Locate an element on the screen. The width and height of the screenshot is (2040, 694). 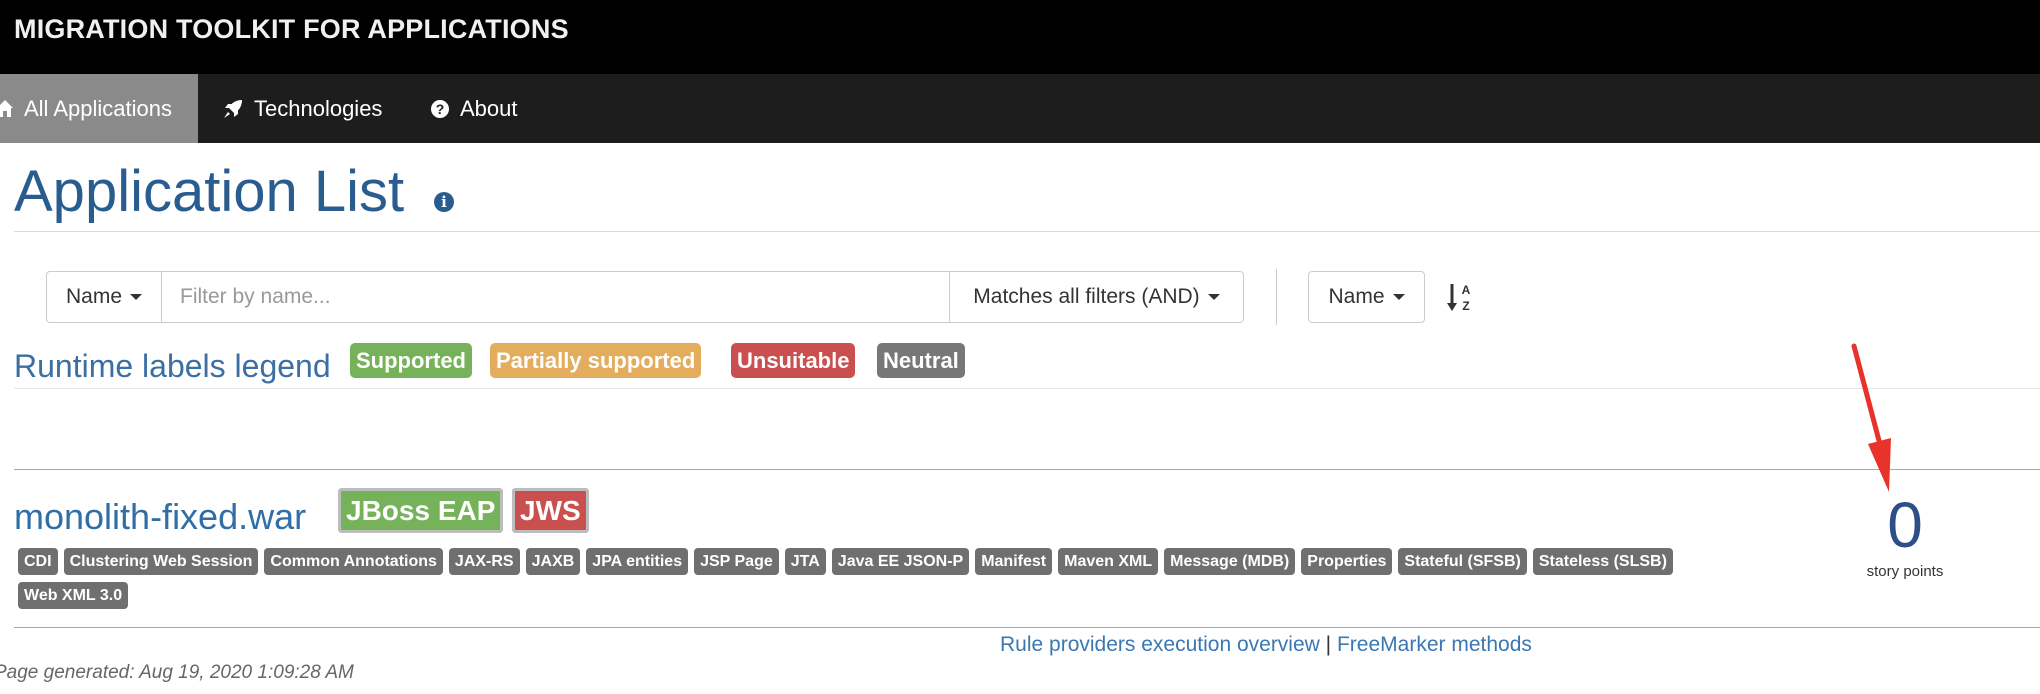
brand-title: MIGRATION TOOLKIT FOR APPLICATIONS is located at coordinates (291, 29).